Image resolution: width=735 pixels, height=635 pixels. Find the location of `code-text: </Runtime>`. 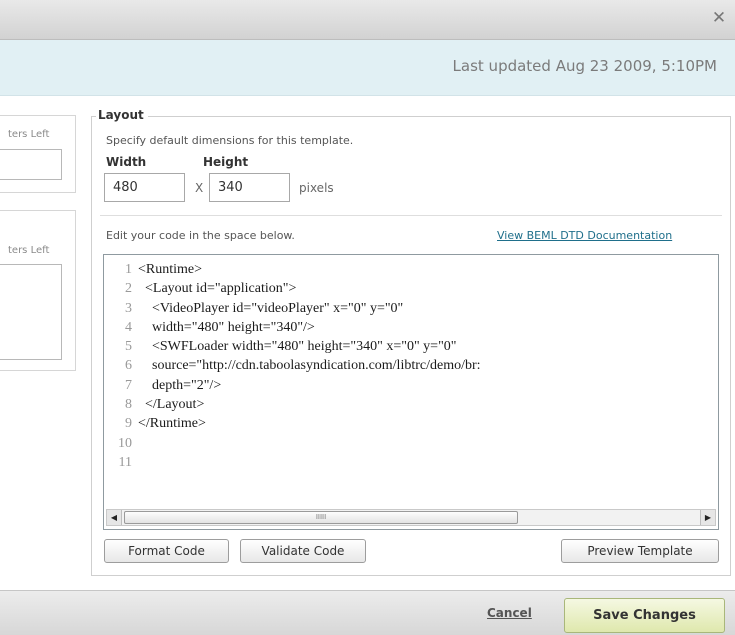

code-text: </Runtime> is located at coordinates (172, 424).